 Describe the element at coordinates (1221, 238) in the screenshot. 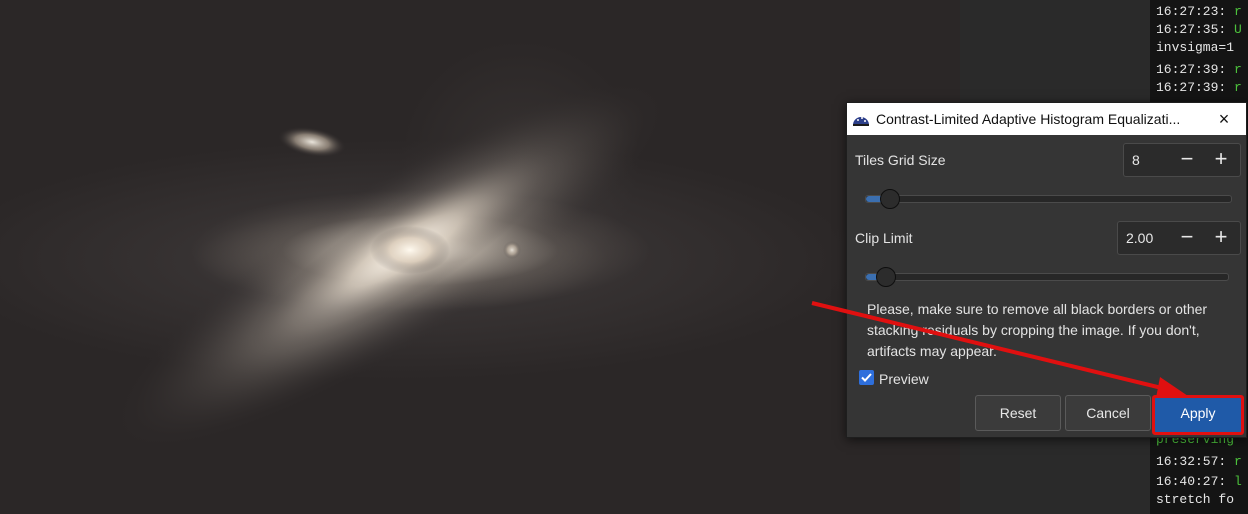

I see `clip-limit-increase-button: +` at that location.